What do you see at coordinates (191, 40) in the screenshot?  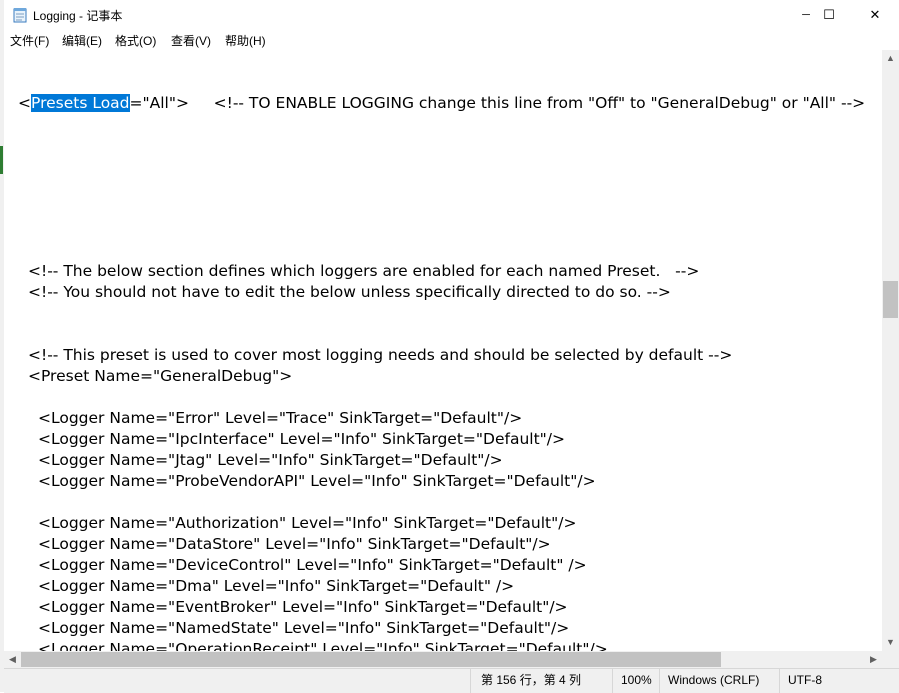 I see `menu-view: 查看(V)` at bounding box center [191, 40].